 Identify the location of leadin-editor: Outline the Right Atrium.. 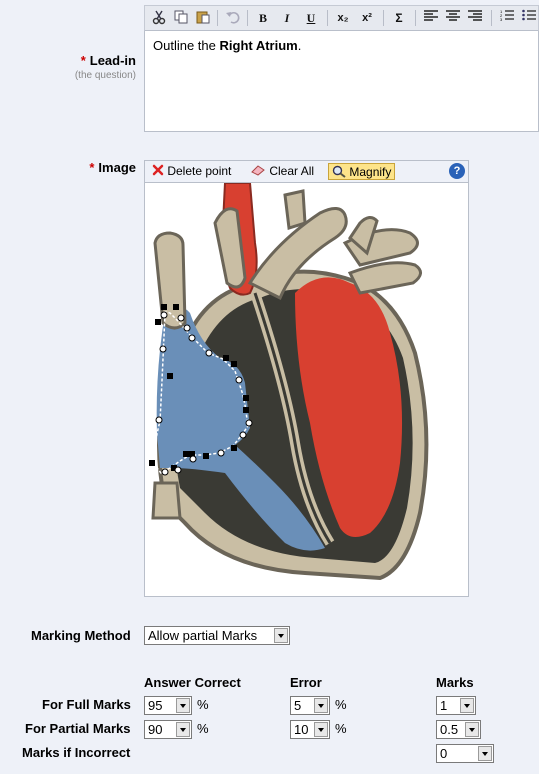
(341, 81).